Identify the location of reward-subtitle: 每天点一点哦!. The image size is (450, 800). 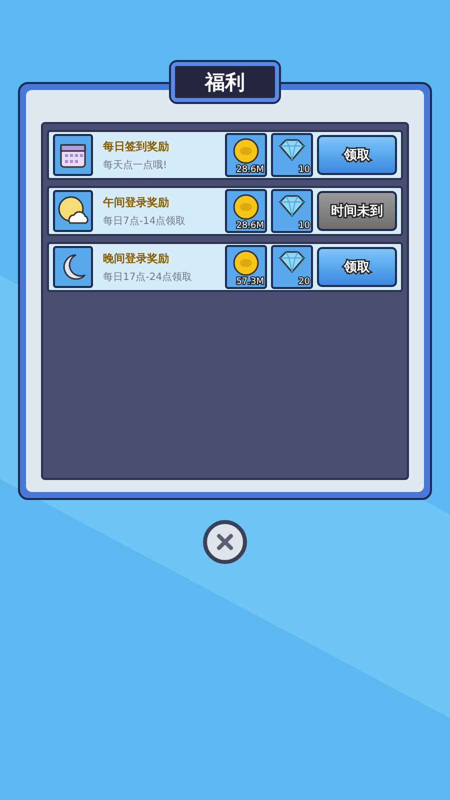
(135, 165).